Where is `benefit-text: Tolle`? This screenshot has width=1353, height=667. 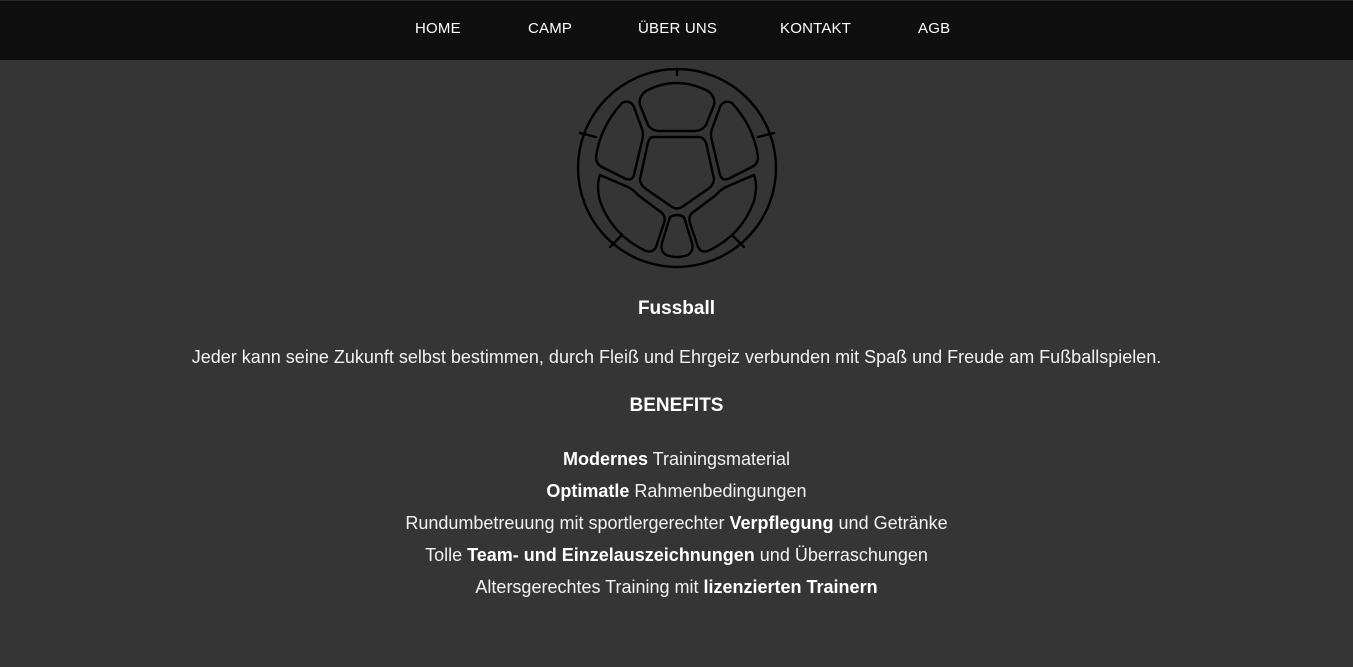 benefit-text: Tolle is located at coordinates (446, 555).